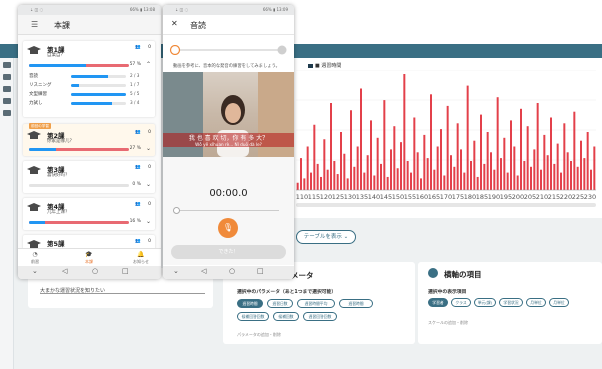 This screenshot has width=602, height=369. I want to click on review-icon: ◔, so click(35, 254).